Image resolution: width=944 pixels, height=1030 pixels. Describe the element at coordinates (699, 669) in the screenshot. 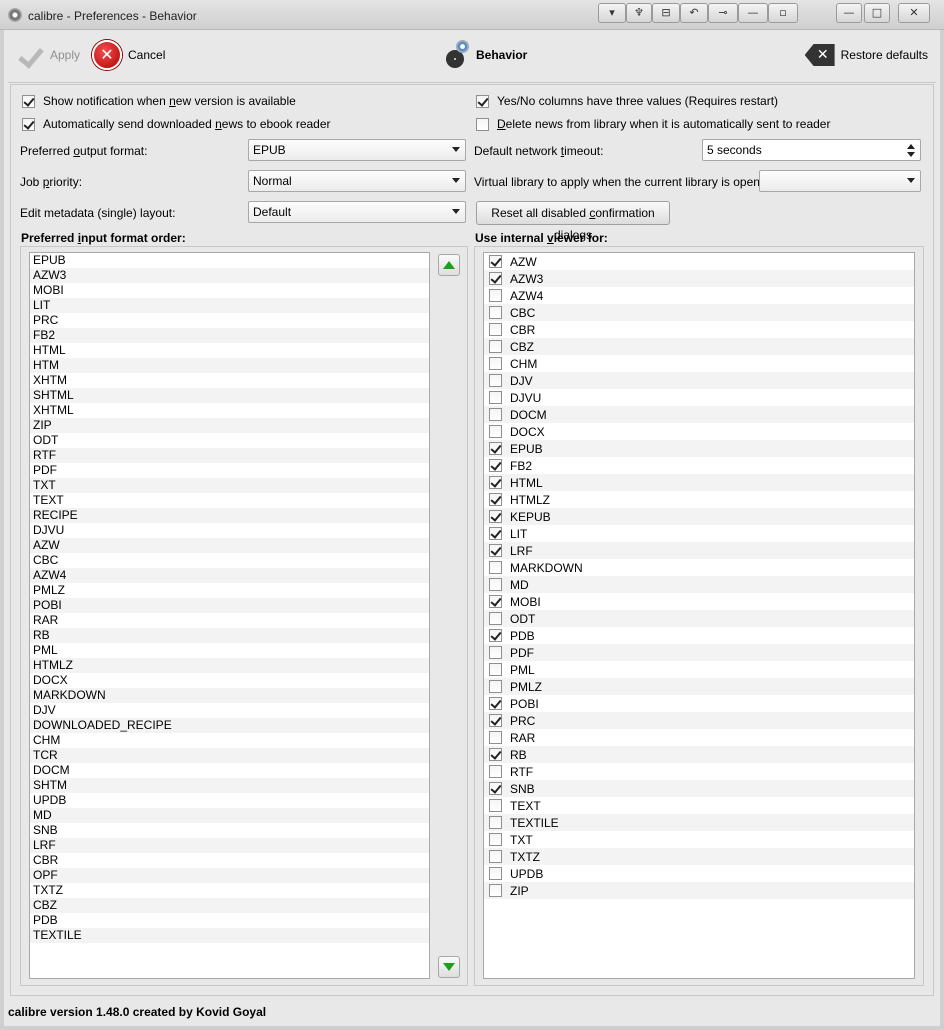

I see `viewer-format-item: PML` at that location.